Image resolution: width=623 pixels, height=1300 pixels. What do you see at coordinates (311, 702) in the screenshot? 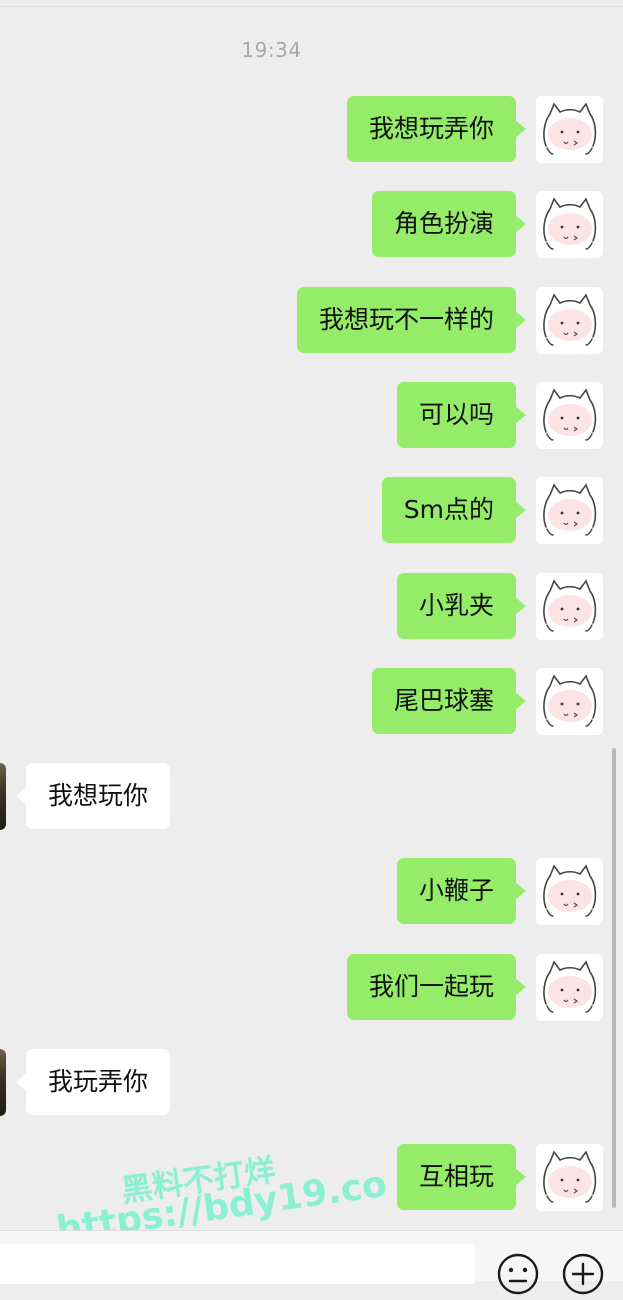
I see `outgoing-message: 尾巴球塞` at bounding box center [311, 702].